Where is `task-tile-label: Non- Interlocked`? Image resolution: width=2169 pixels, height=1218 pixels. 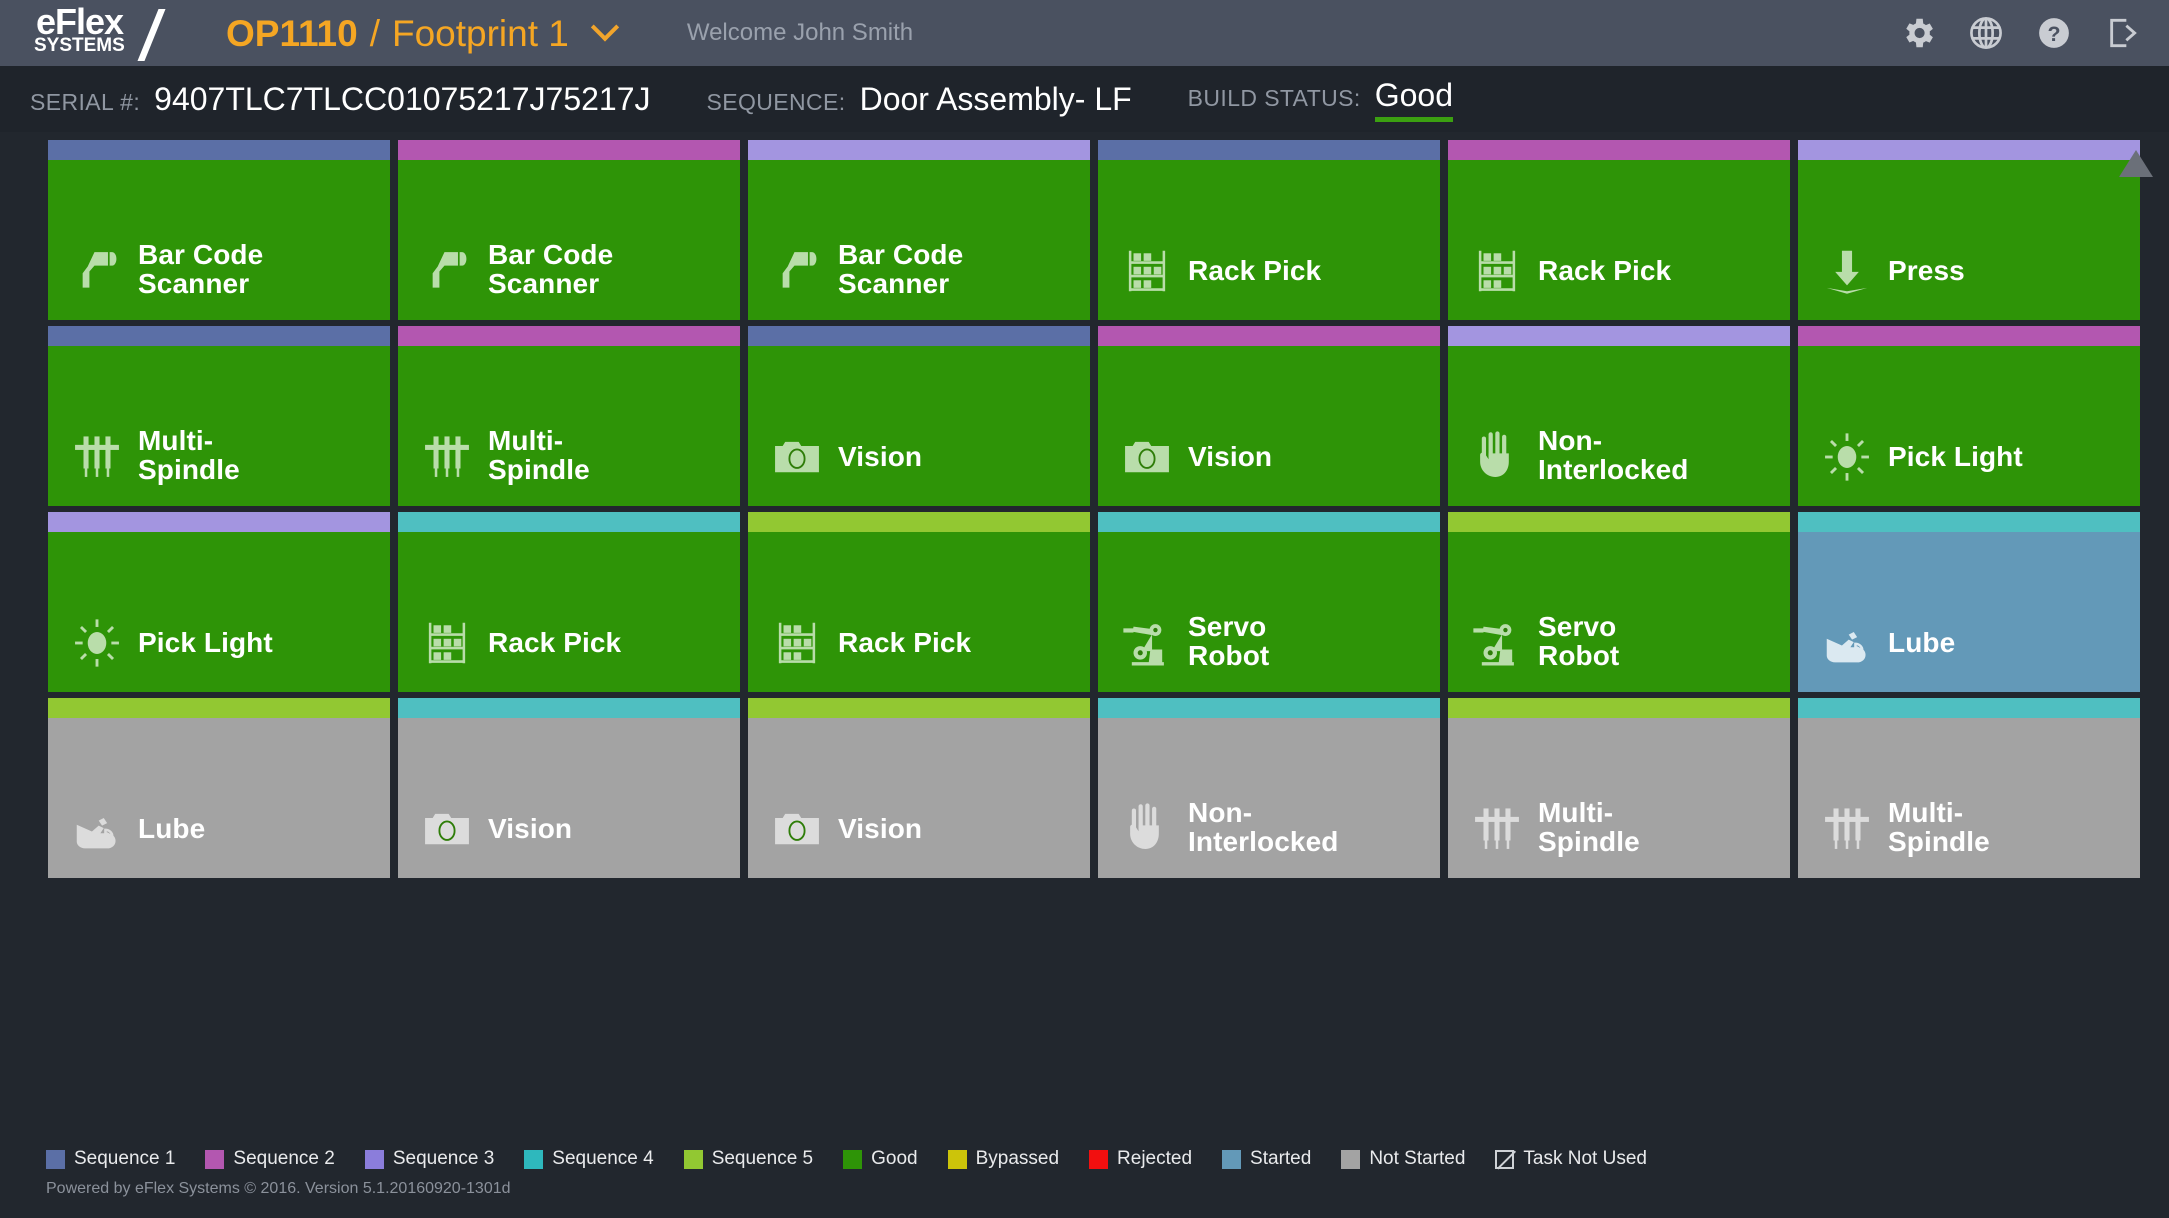 task-tile-label: Non- Interlocked is located at coordinates (1613, 454).